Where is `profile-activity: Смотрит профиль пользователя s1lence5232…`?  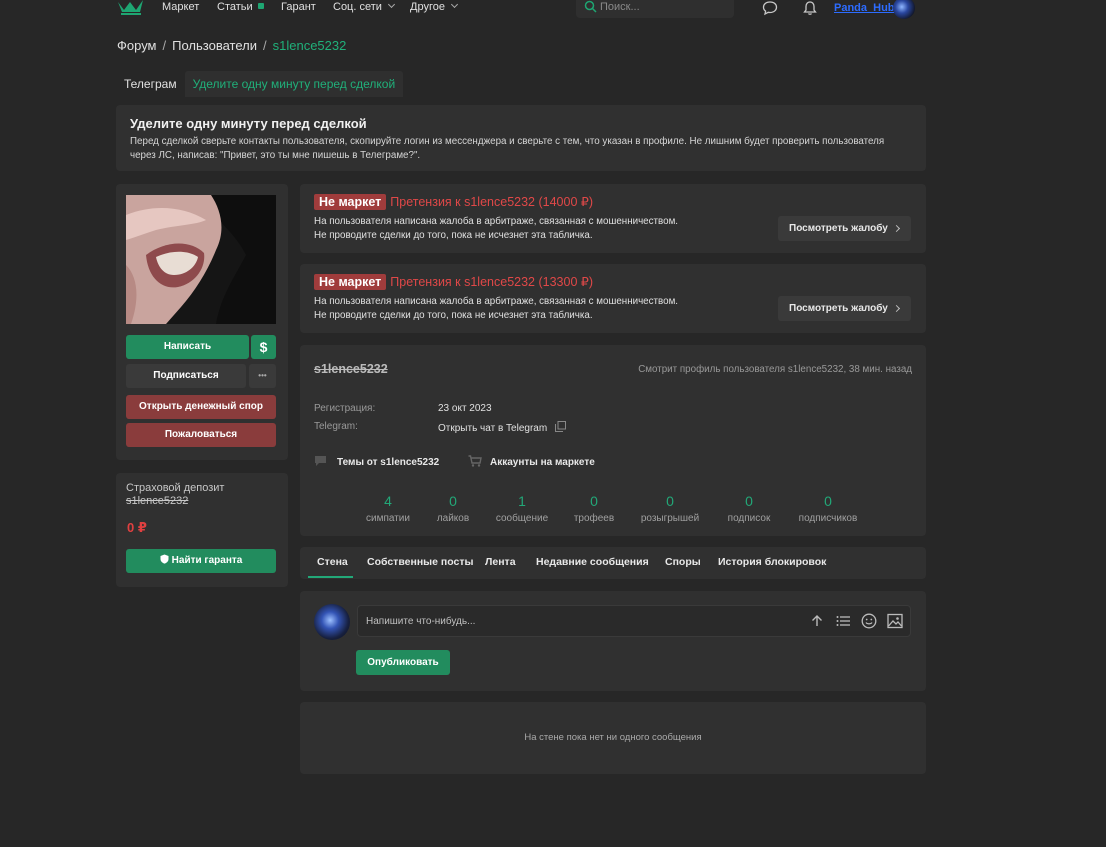 profile-activity: Смотрит профиль пользователя s1lence5232… is located at coordinates (775, 369).